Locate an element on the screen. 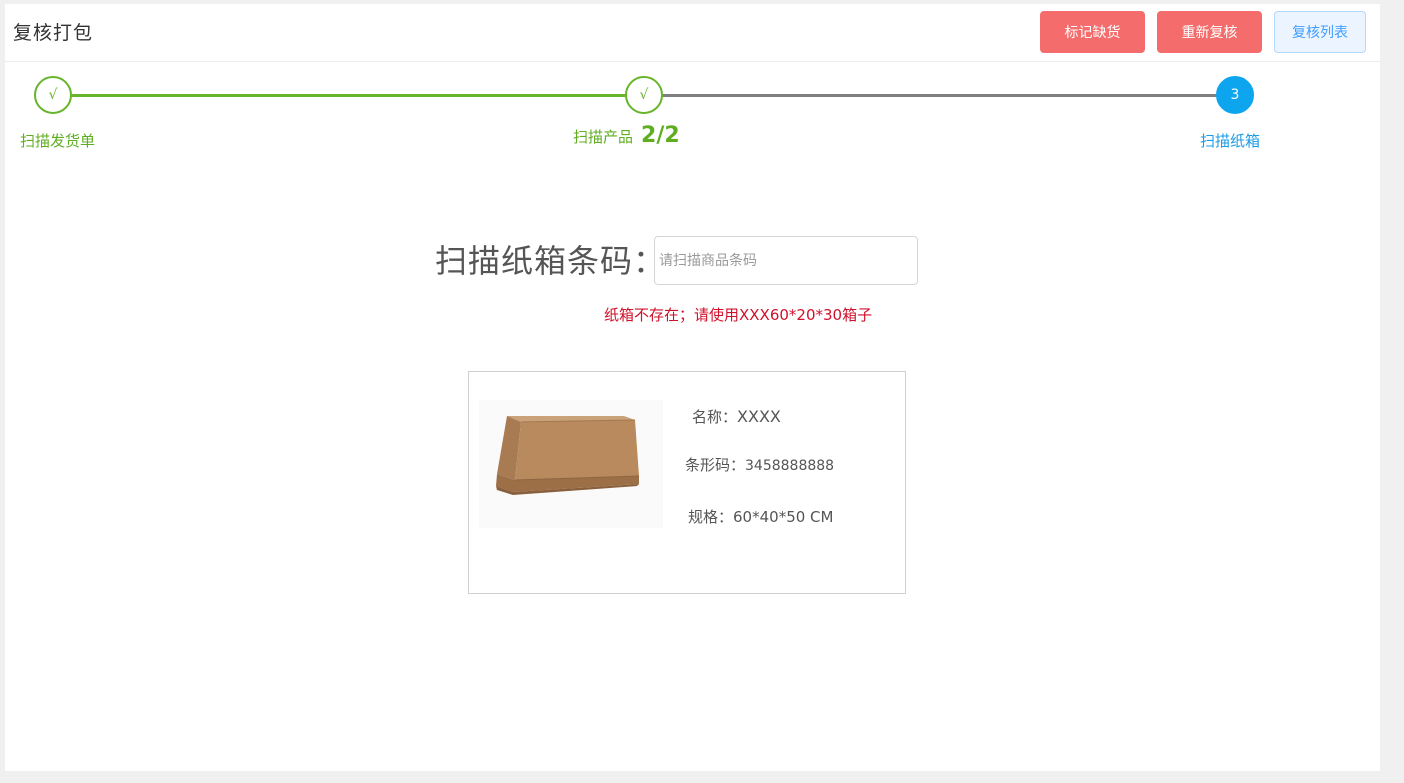 The width and height of the screenshot is (1404, 783). carton-barcode-input is located at coordinates (786, 260).